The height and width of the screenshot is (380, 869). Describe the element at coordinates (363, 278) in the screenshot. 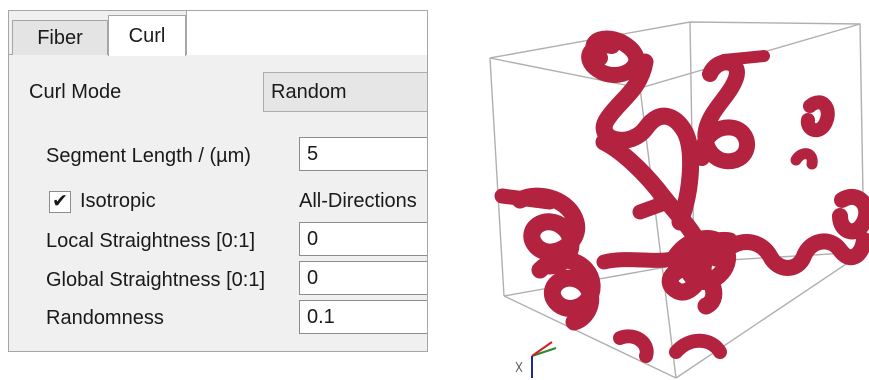

I see `global-straightness-input: 0` at that location.